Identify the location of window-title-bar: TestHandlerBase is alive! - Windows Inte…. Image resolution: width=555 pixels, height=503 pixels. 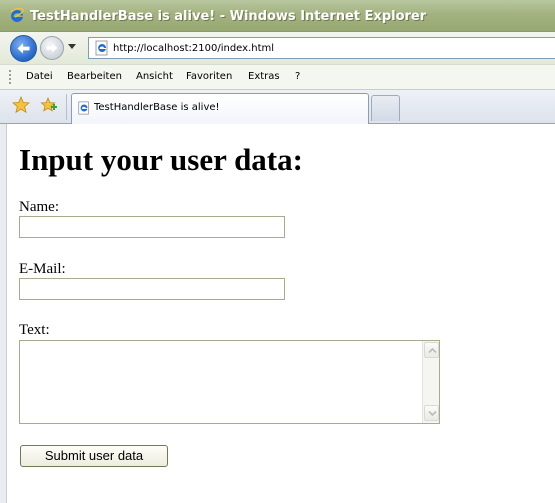
(277, 16).